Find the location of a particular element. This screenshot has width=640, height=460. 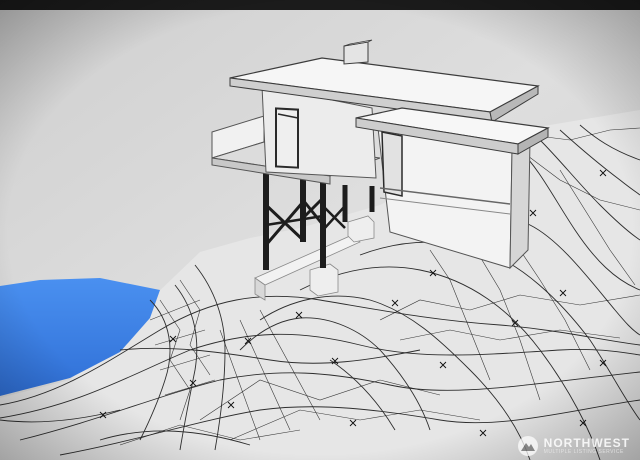

watermark-text: NORTHWEST MULTIPLE LISTING SERVICE is located at coordinates (587, 446).